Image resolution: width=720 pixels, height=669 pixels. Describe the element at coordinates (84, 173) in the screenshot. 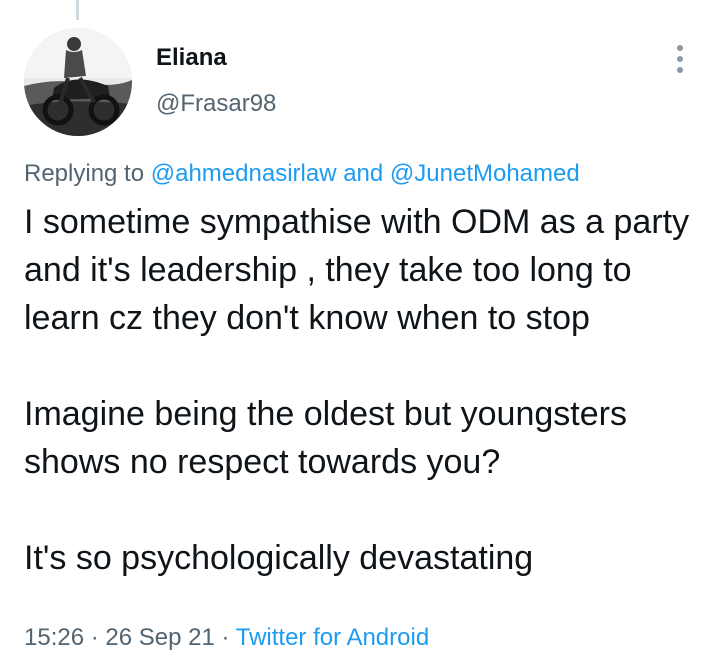

I see `replying-prefix: Replying to` at that location.